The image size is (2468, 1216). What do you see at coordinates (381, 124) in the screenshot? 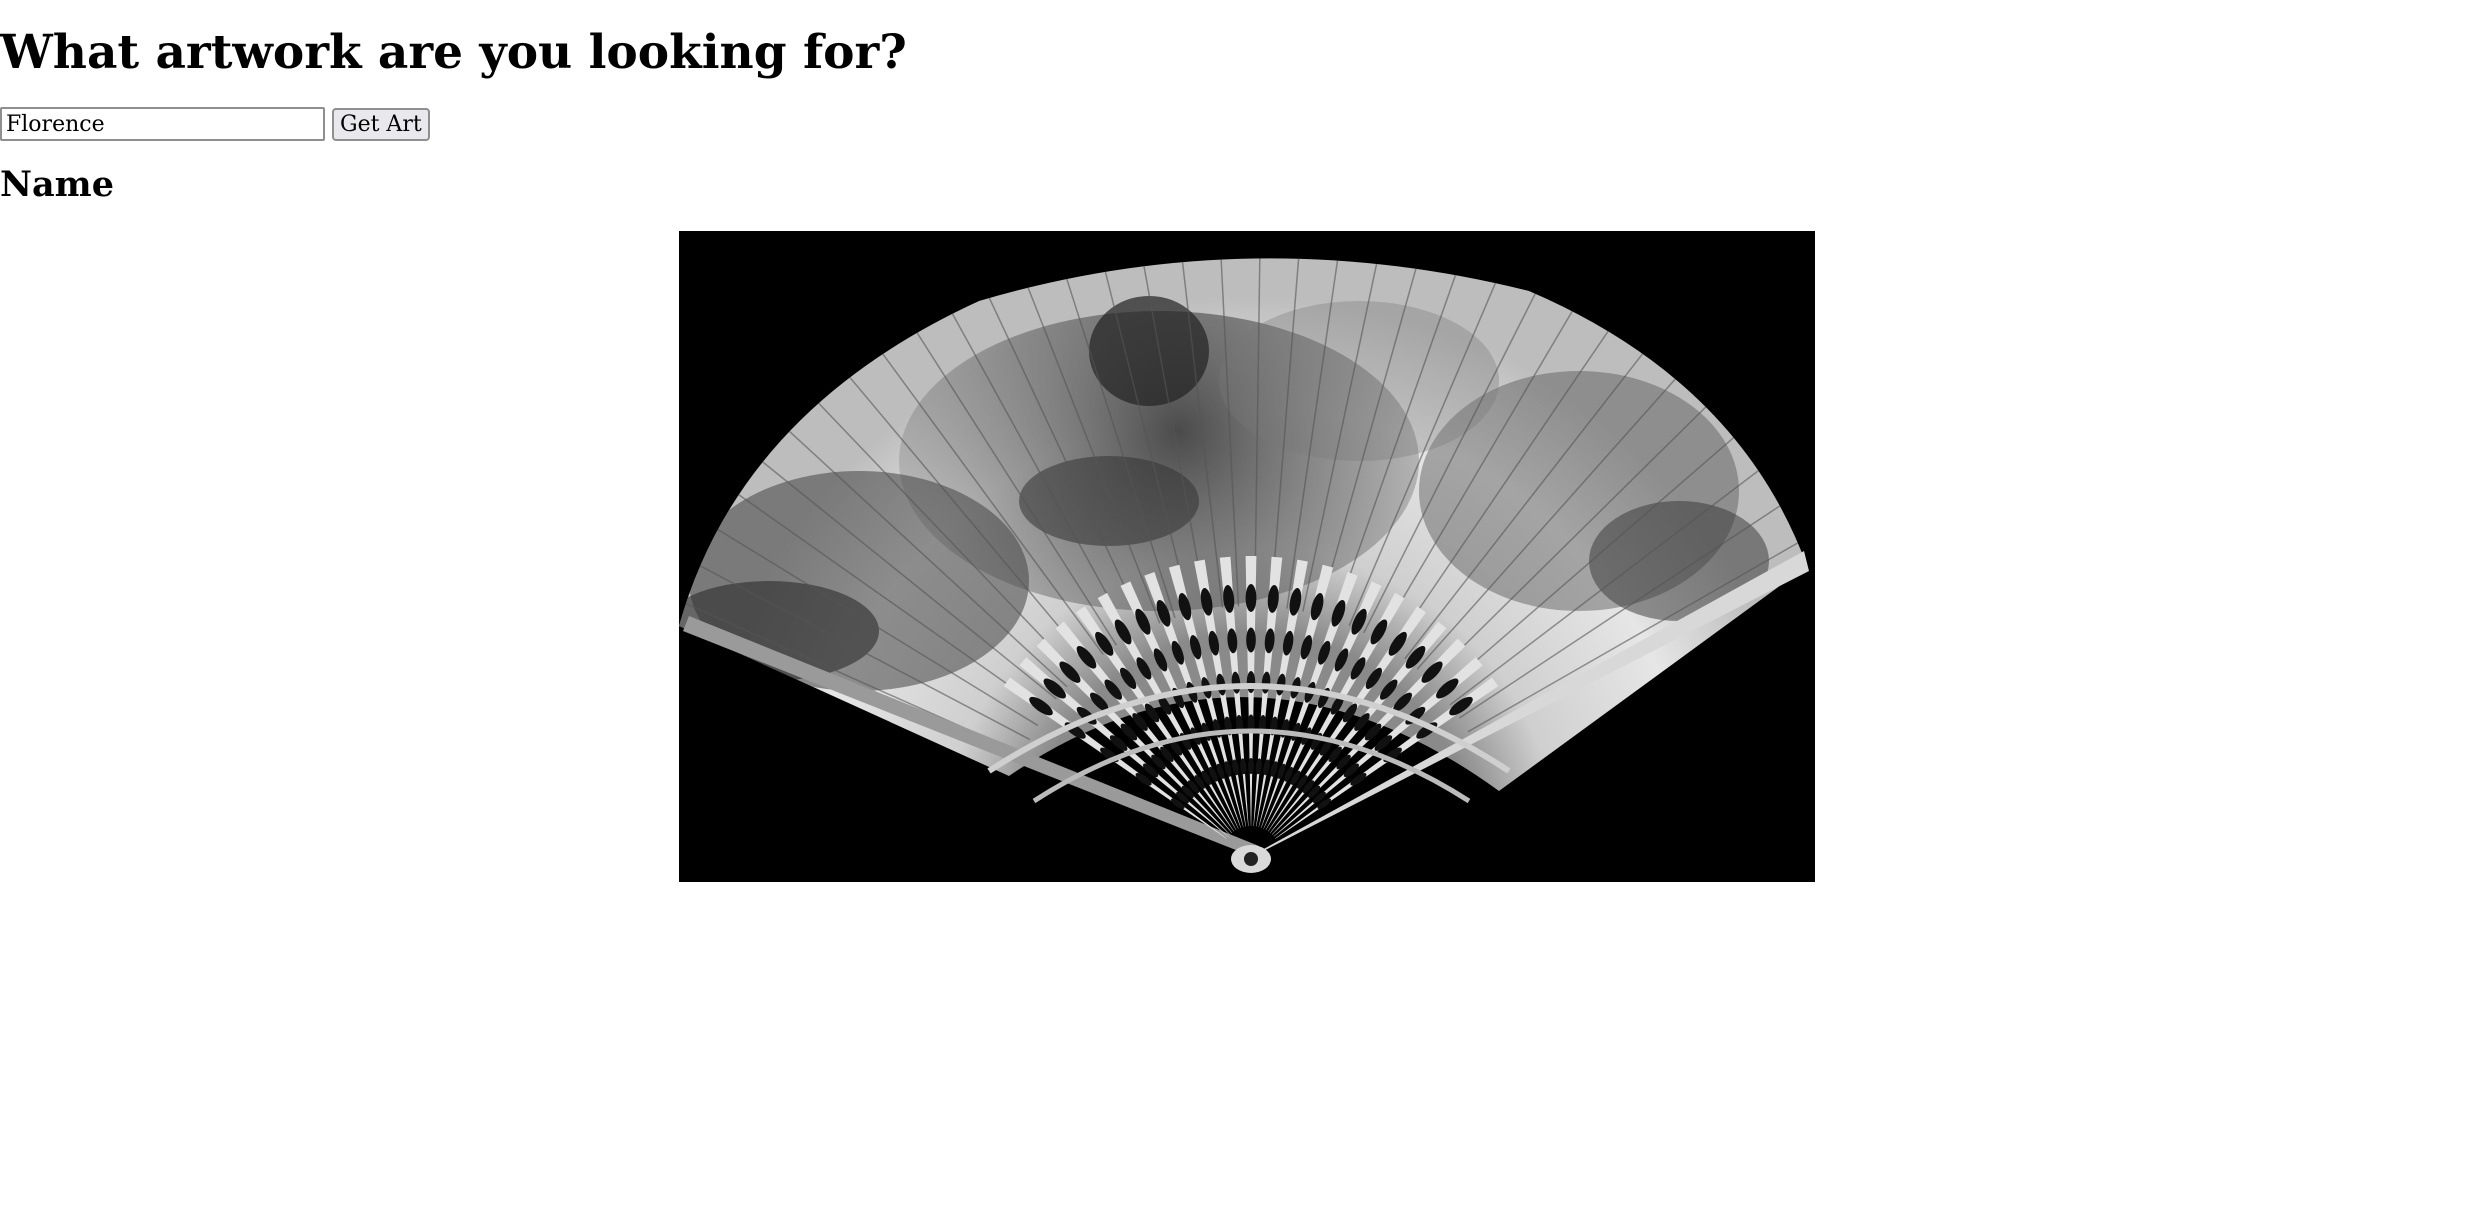
I see `get-art-button: Get Art` at bounding box center [381, 124].